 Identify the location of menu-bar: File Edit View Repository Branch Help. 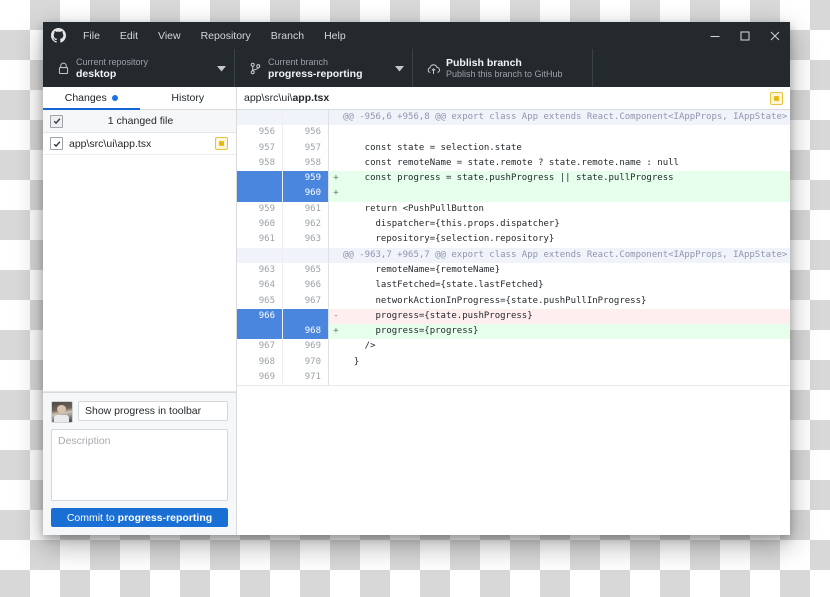
(214, 36).